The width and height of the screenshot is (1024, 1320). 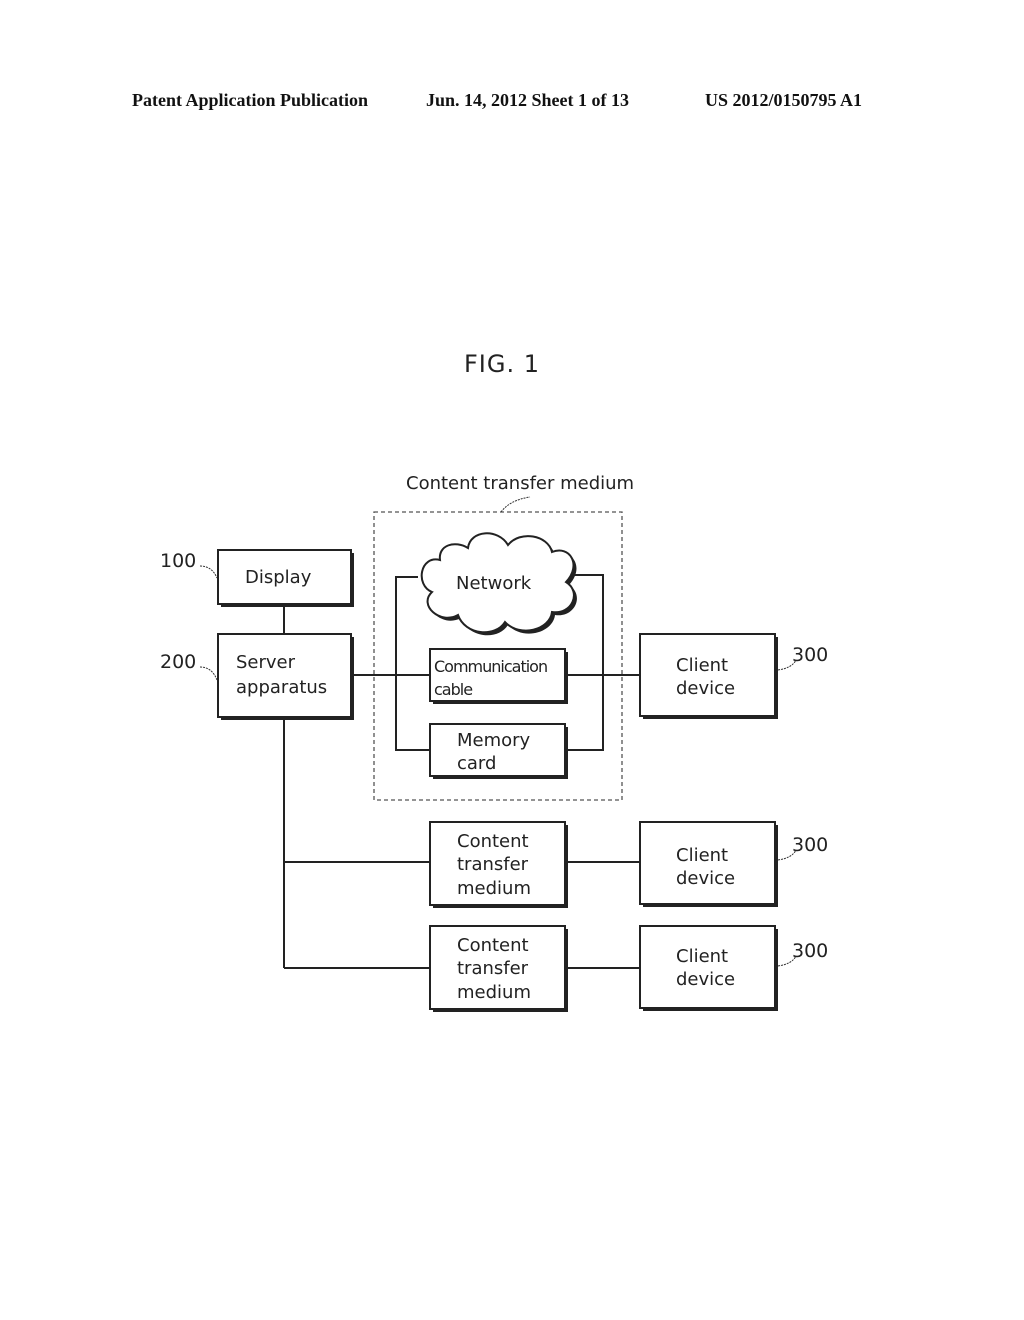 What do you see at coordinates (493, 841) in the screenshot?
I see `medium2-label-line1: Content` at bounding box center [493, 841].